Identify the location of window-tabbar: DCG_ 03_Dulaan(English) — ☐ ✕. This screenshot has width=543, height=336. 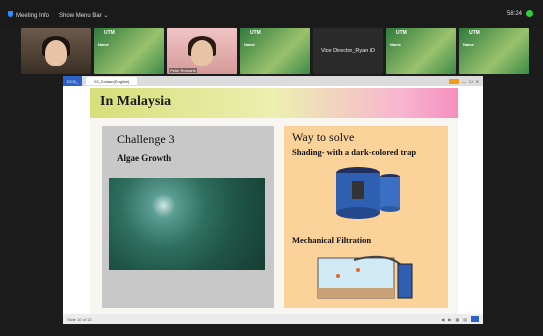
(273, 81).